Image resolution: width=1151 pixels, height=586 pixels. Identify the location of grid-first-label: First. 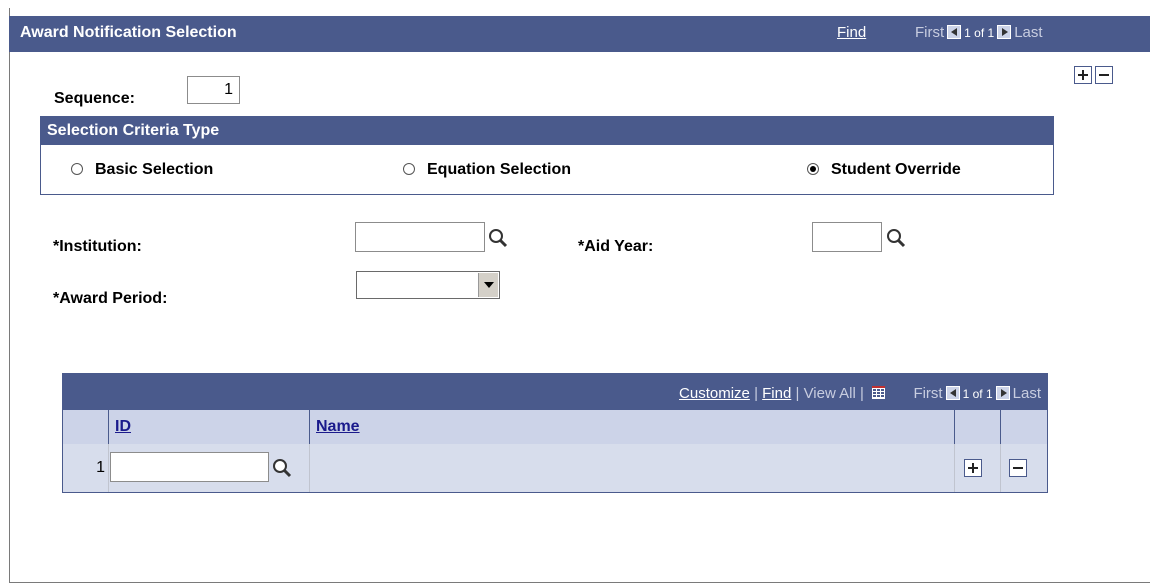
(927, 393).